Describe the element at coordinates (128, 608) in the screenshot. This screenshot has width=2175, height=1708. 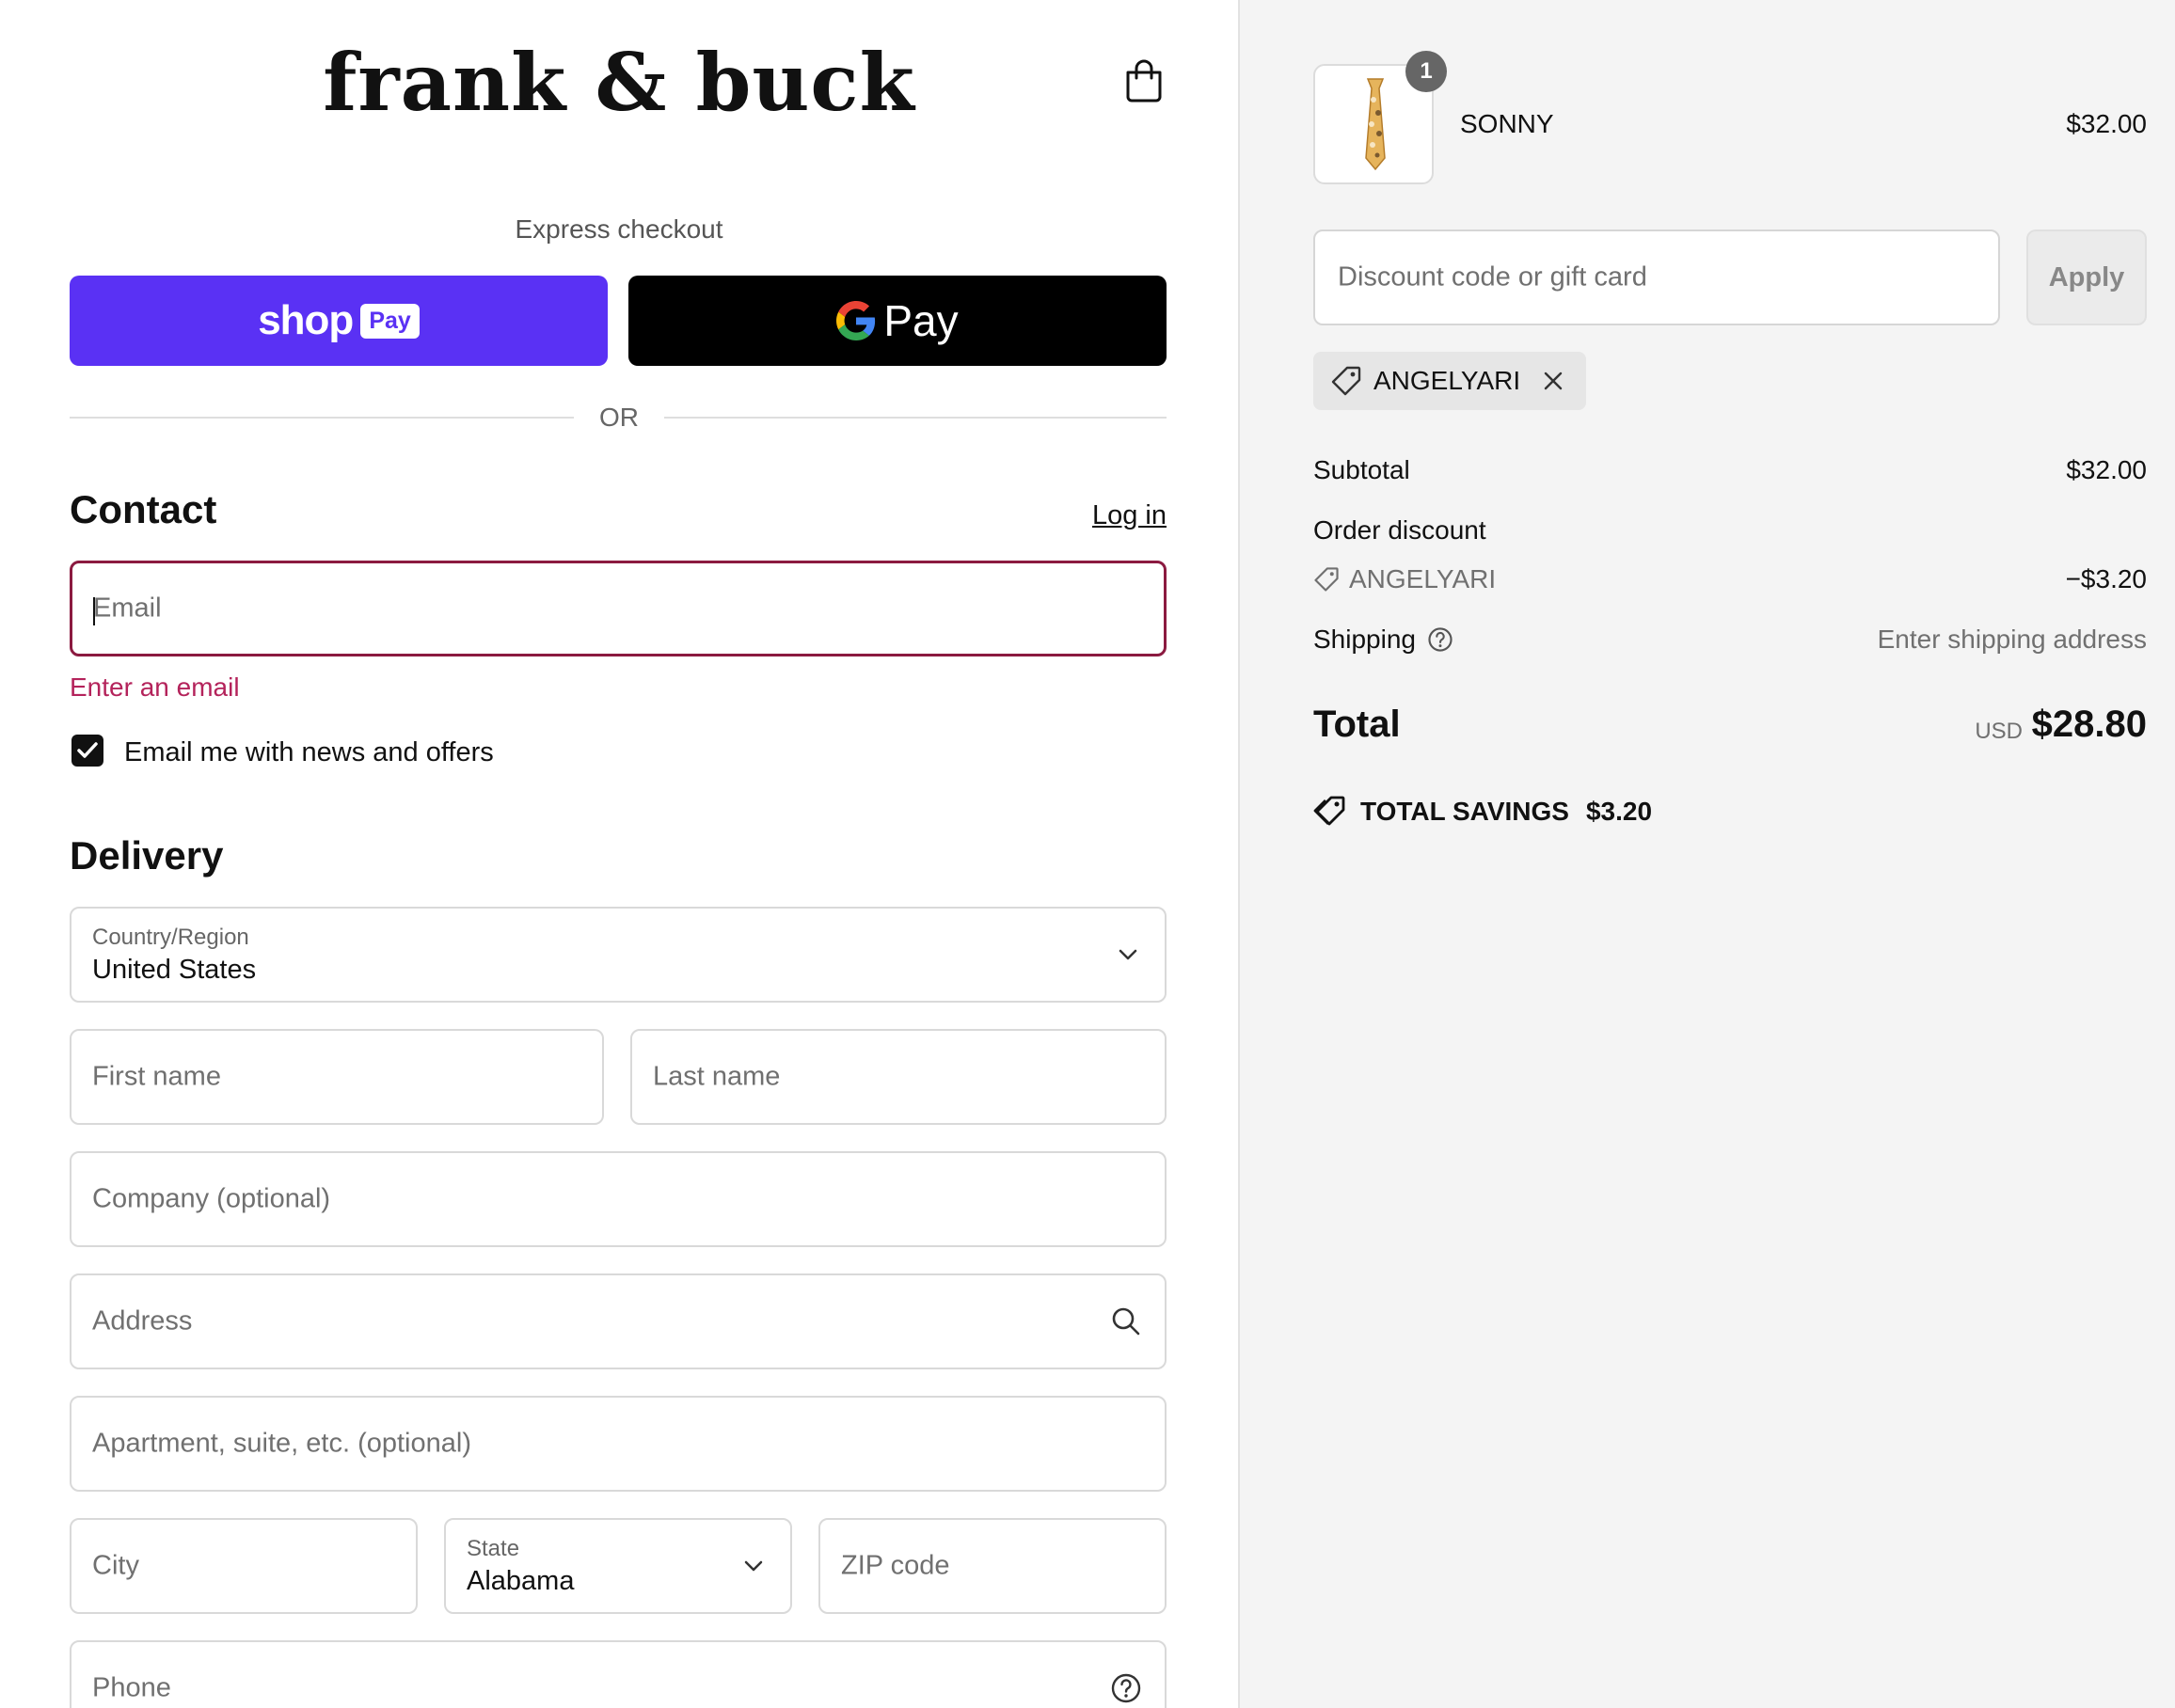
I see `email-placeholder: Email` at that location.